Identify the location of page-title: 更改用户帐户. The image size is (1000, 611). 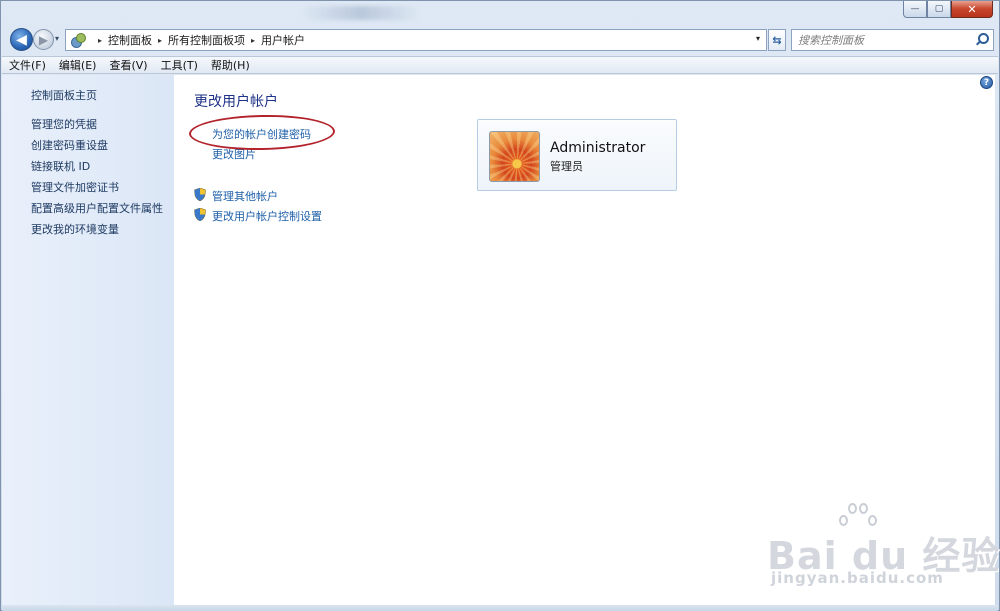
(236, 102).